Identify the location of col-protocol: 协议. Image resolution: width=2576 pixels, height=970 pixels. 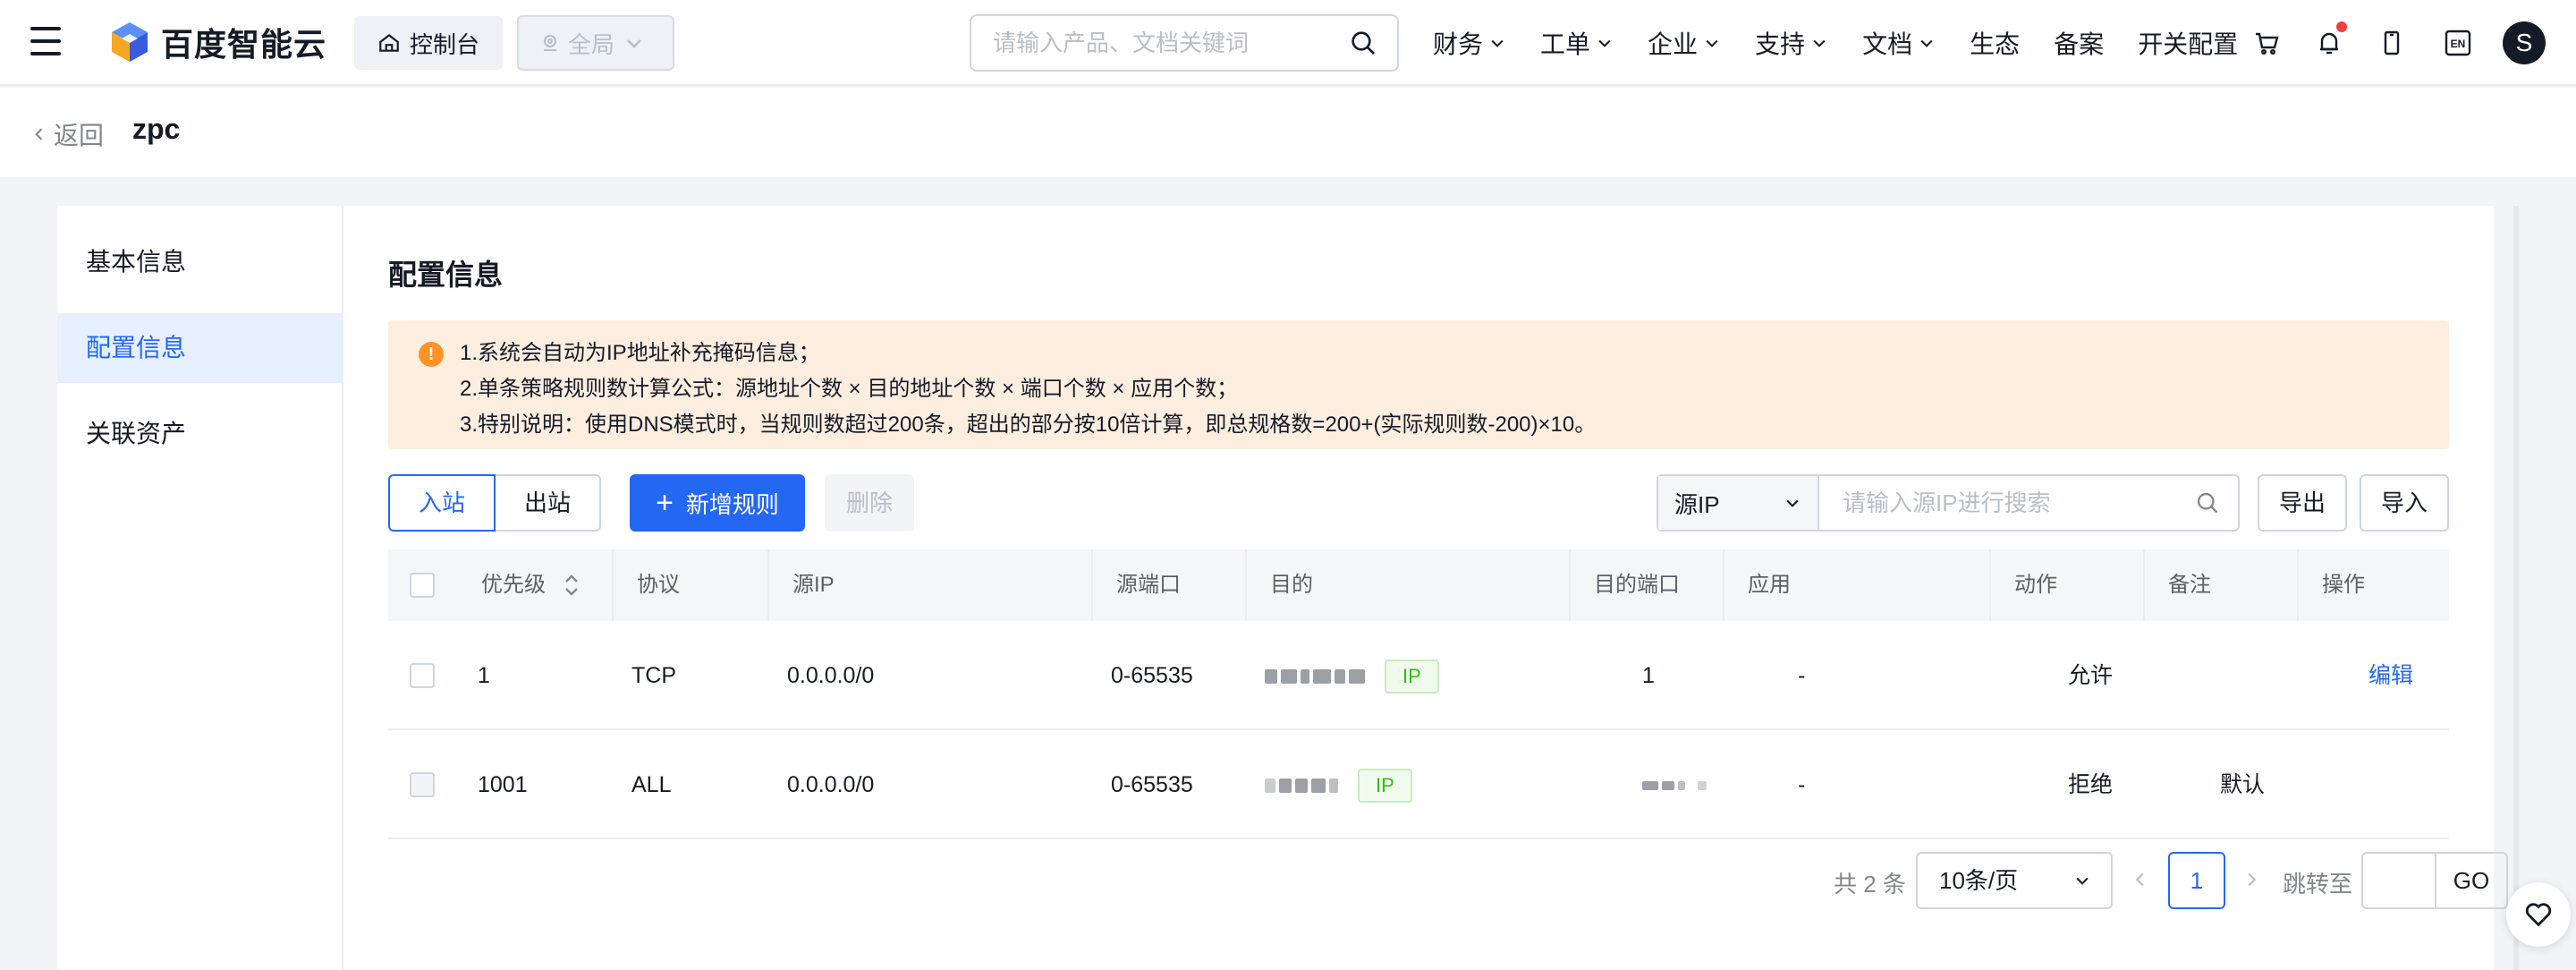
(658, 585).